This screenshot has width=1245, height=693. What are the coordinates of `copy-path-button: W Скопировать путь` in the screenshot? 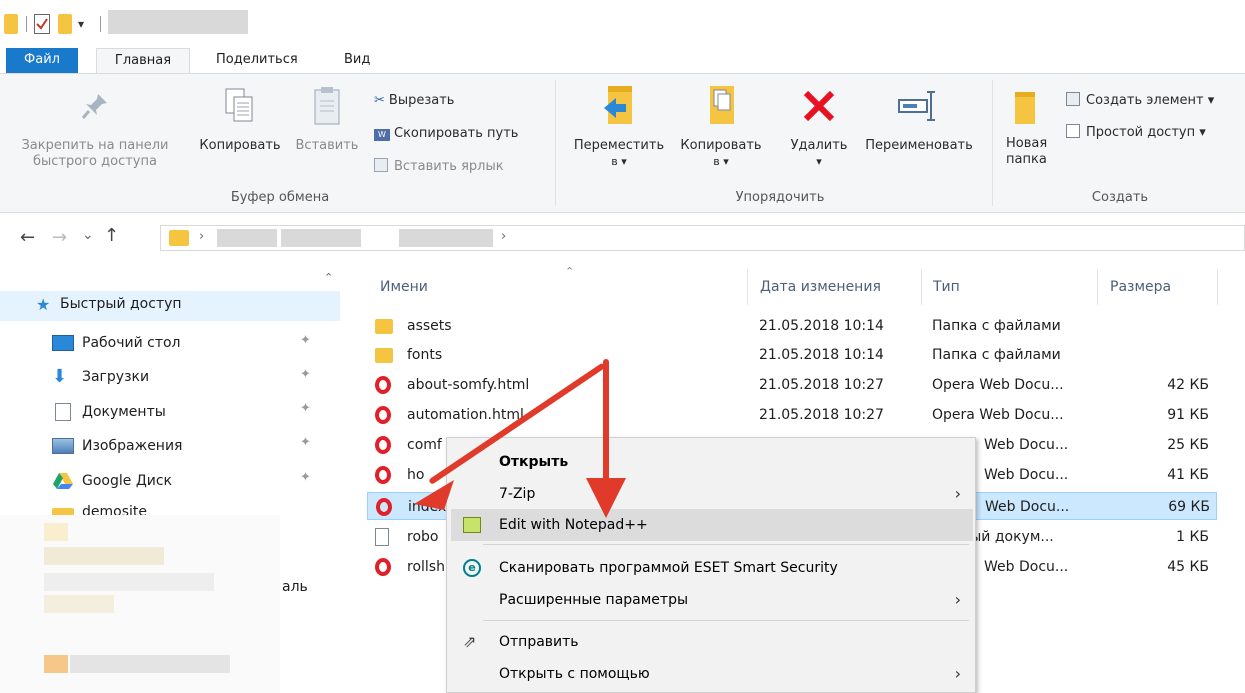 It's located at (446, 134).